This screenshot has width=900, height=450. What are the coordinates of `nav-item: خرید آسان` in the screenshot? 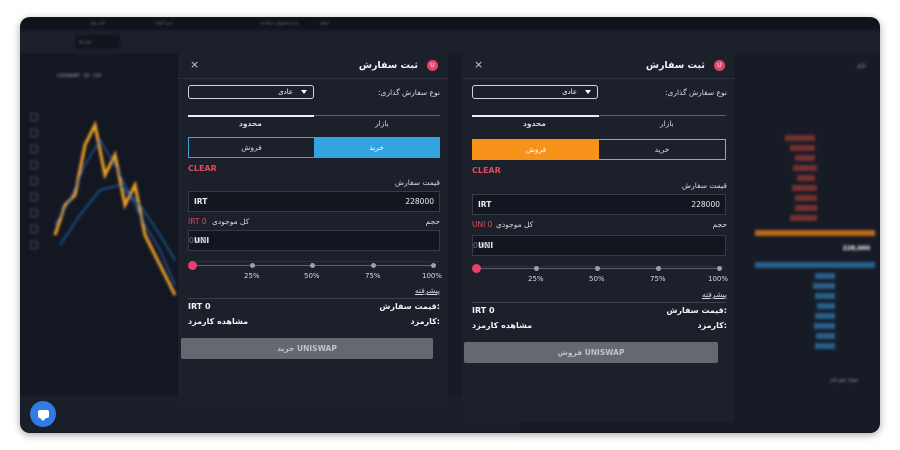 It's located at (164, 22).